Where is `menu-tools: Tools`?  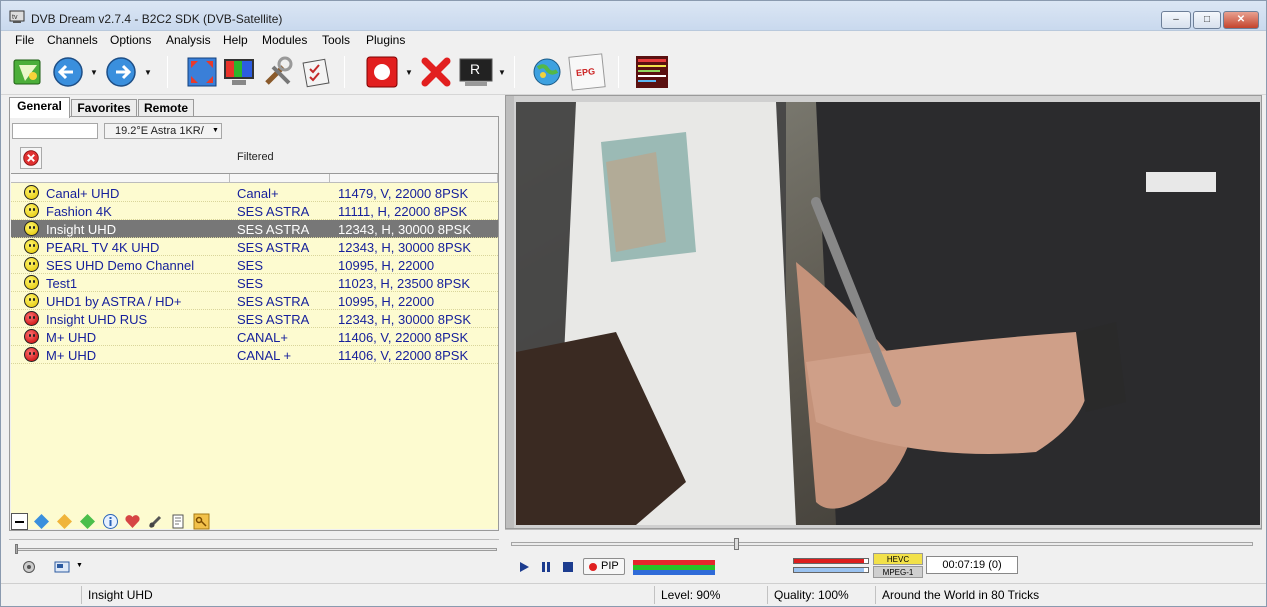
menu-tools: Tools is located at coordinates (336, 40).